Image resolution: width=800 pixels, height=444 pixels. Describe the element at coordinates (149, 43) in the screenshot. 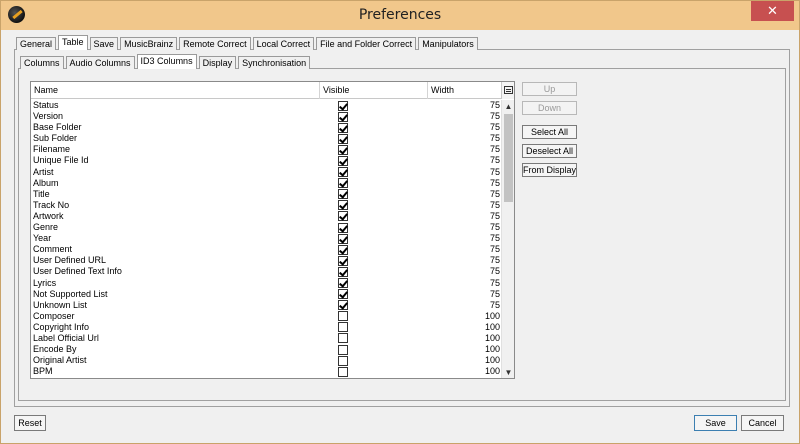

I see `tab-musicbrainz: MusicBrainz` at that location.